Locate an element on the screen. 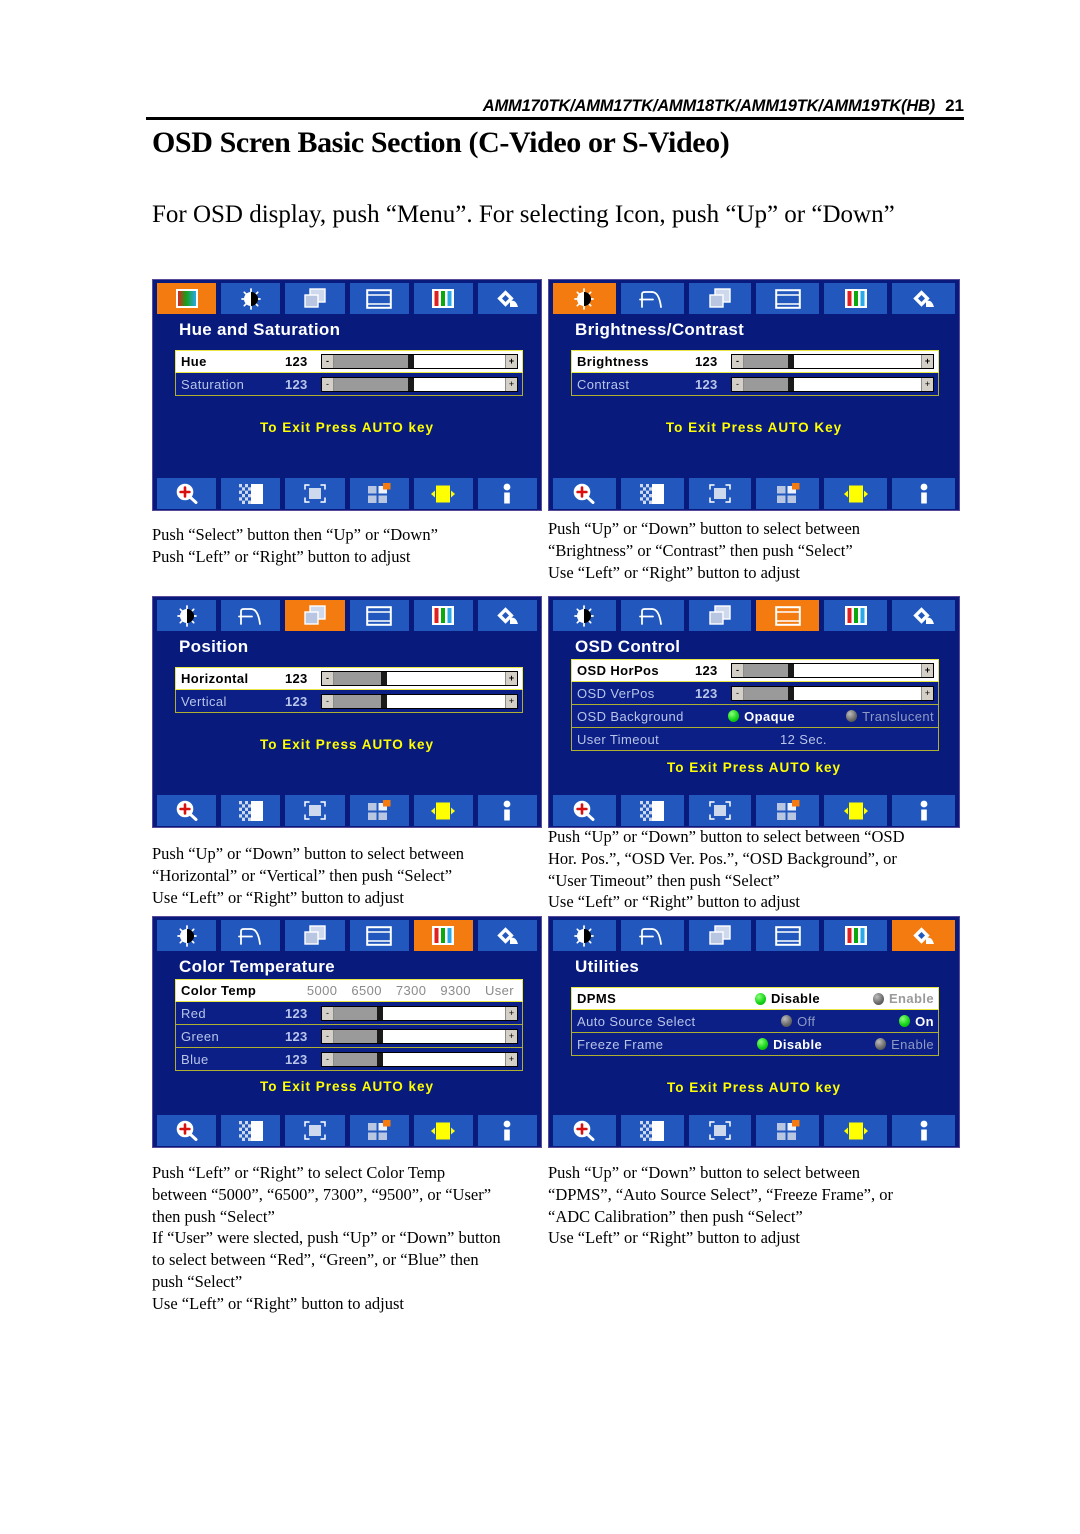 The height and width of the screenshot is (1534, 1080). setting-row: Contrast 123- + is located at coordinates (755, 384).